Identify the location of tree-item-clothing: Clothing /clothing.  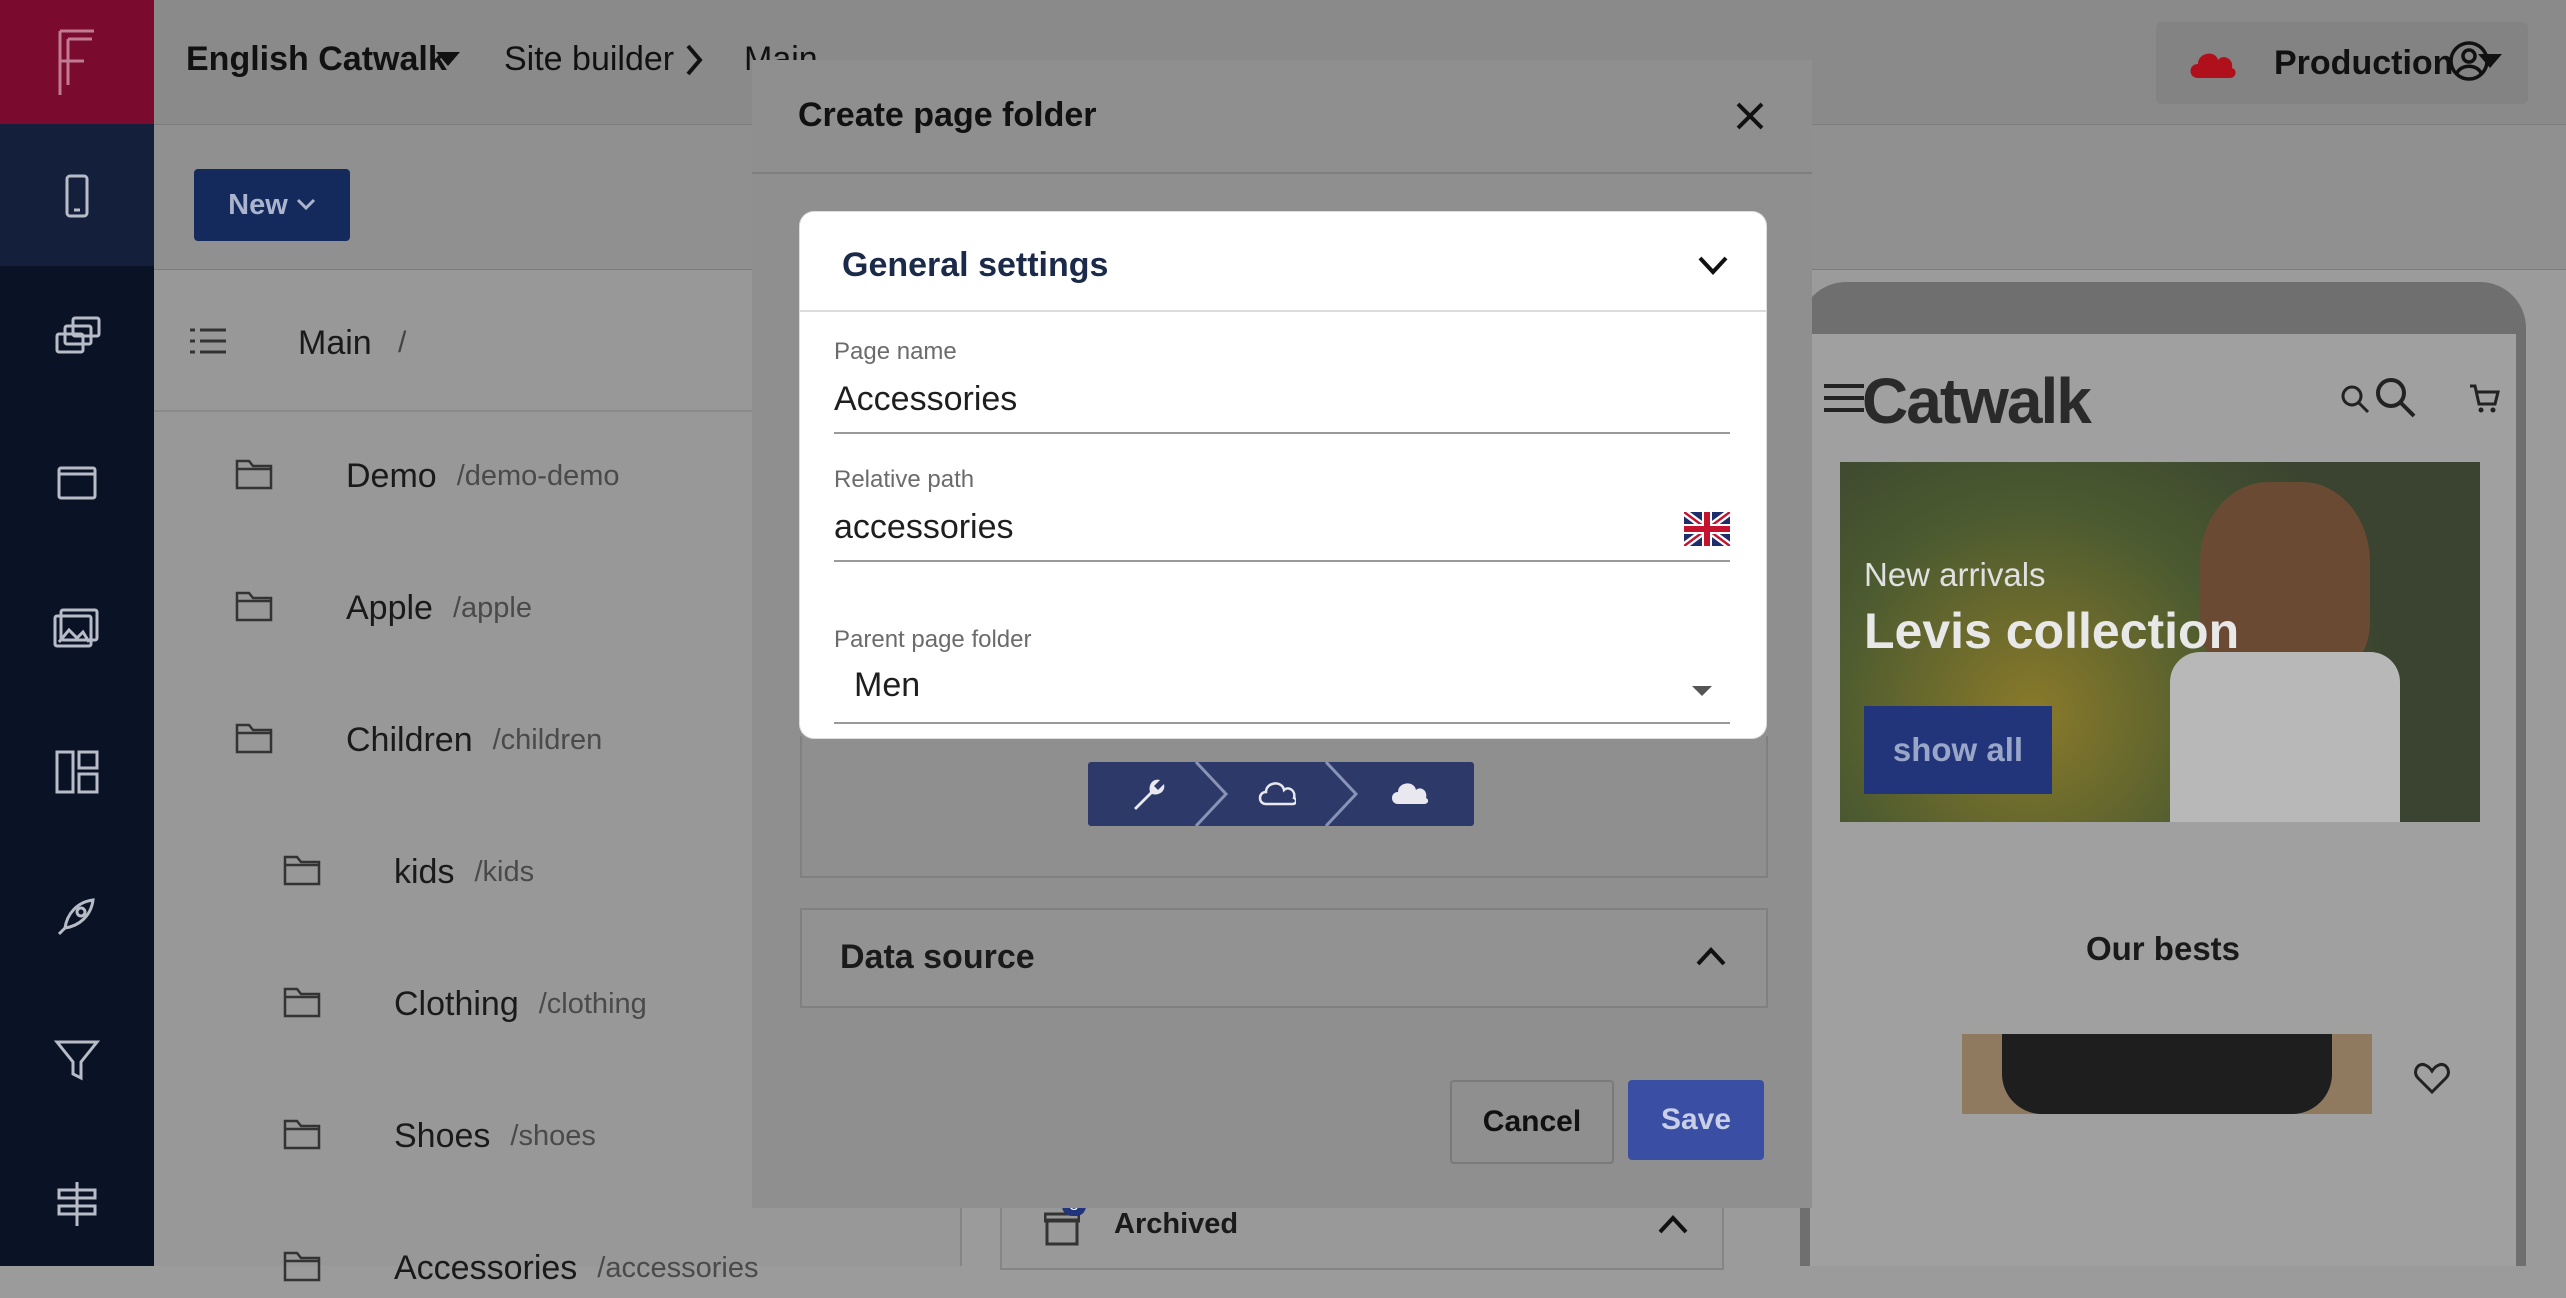
(464, 1004).